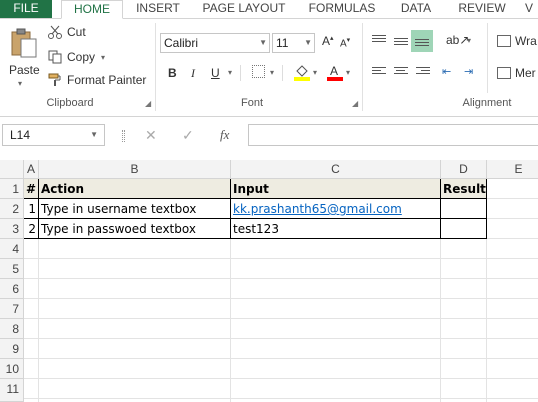 The width and height of the screenshot is (538, 402). I want to click on format-painter-button: Format Painter, so click(97, 80).